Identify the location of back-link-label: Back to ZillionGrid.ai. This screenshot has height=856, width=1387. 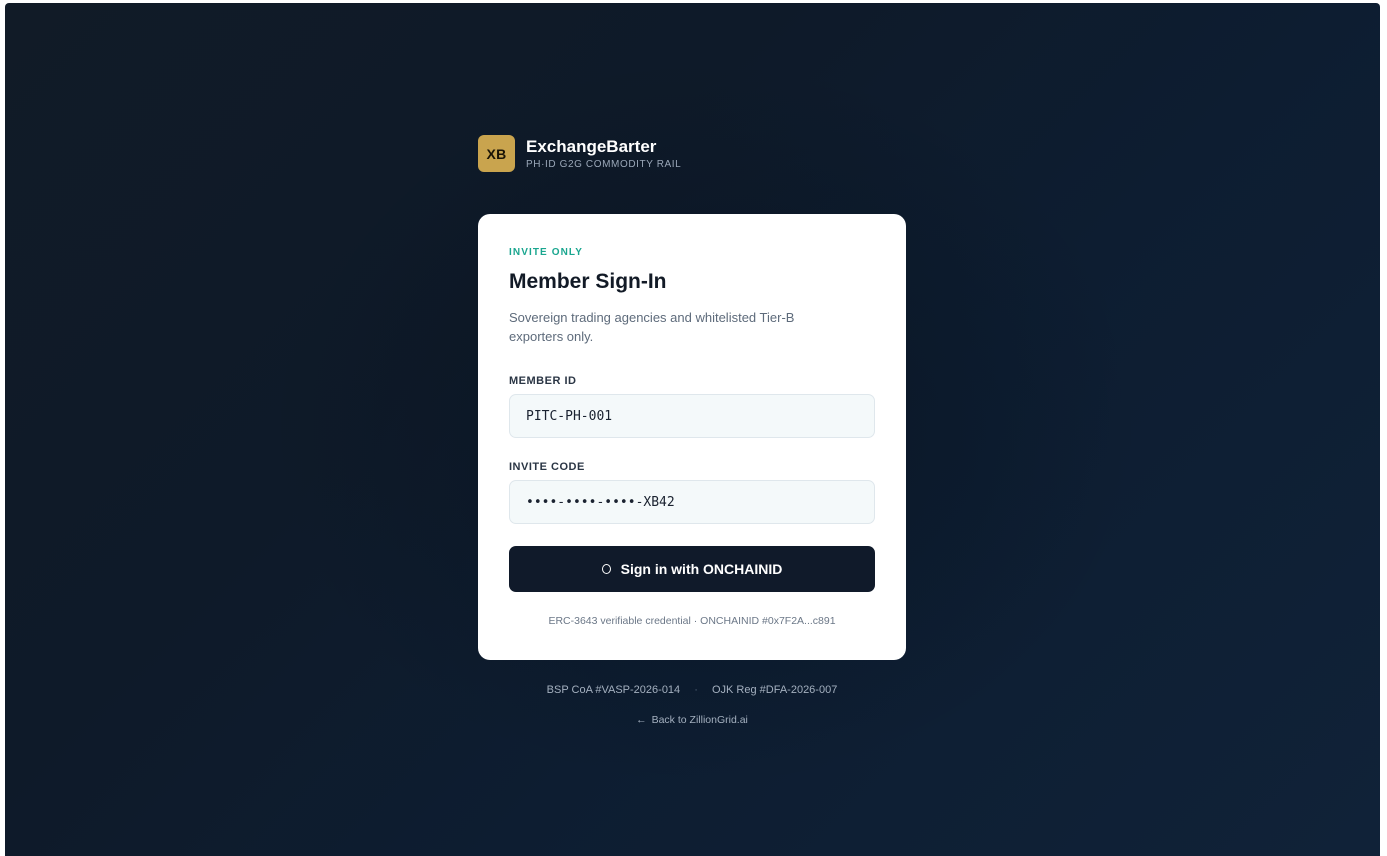
(699, 720).